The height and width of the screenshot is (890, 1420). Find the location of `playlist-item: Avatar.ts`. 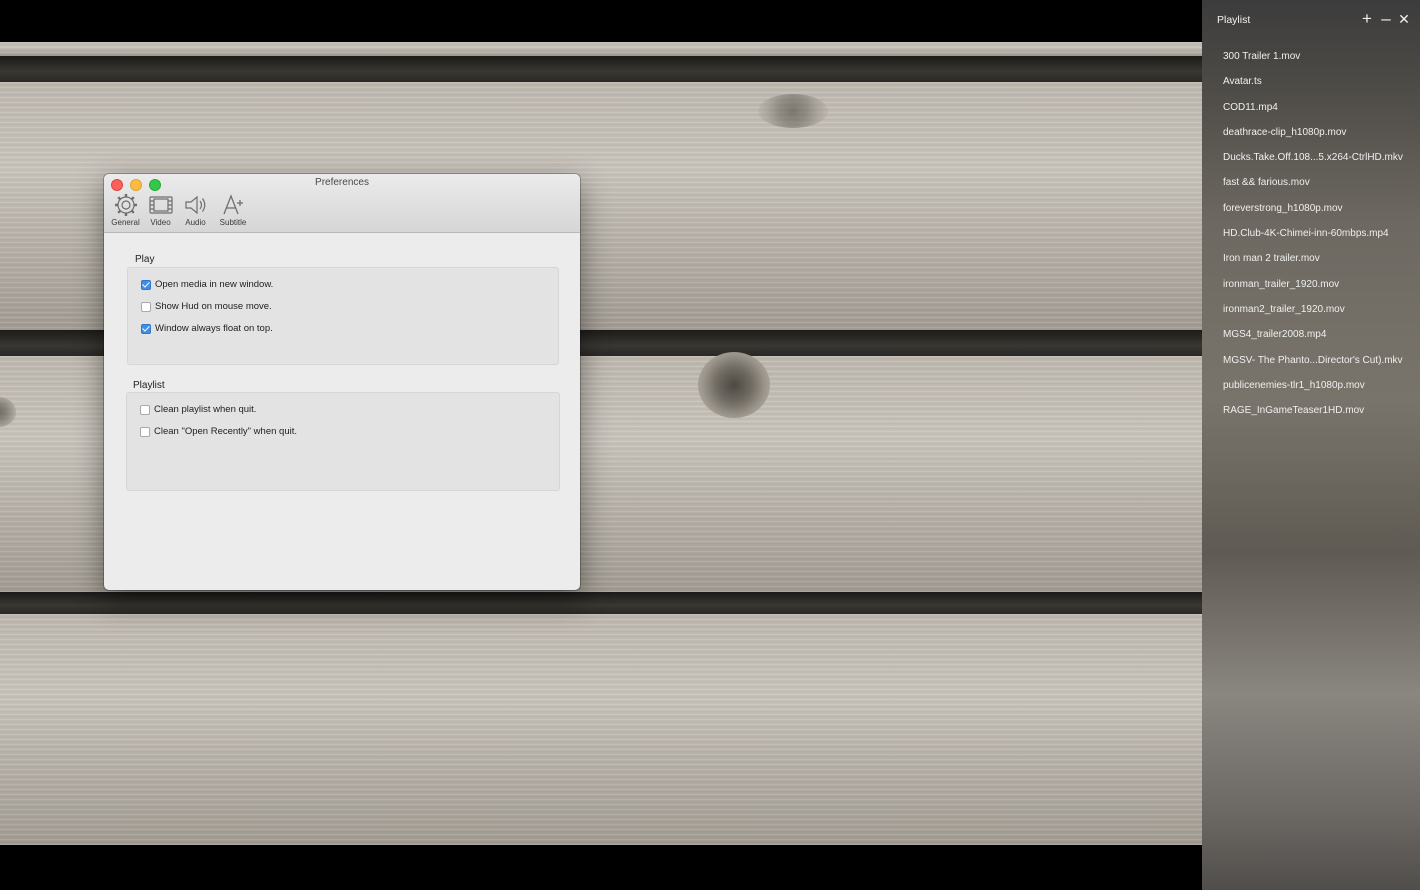

playlist-item: Avatar.ts is located at coordinates (1313, 87).